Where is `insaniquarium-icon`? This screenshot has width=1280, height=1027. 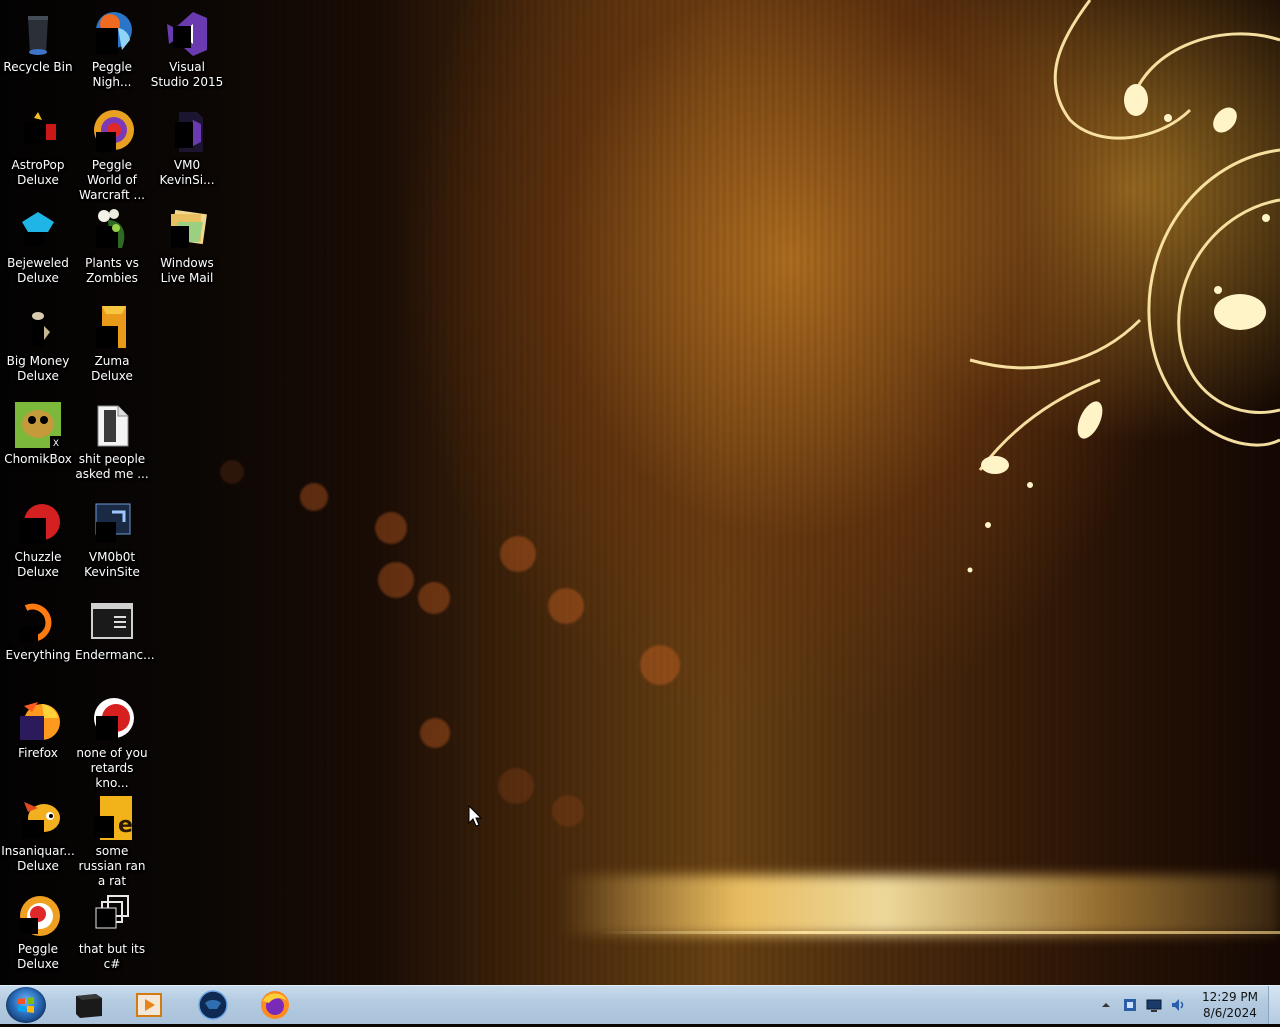
insaniquarium-icon is located at coordinates (38, 818).